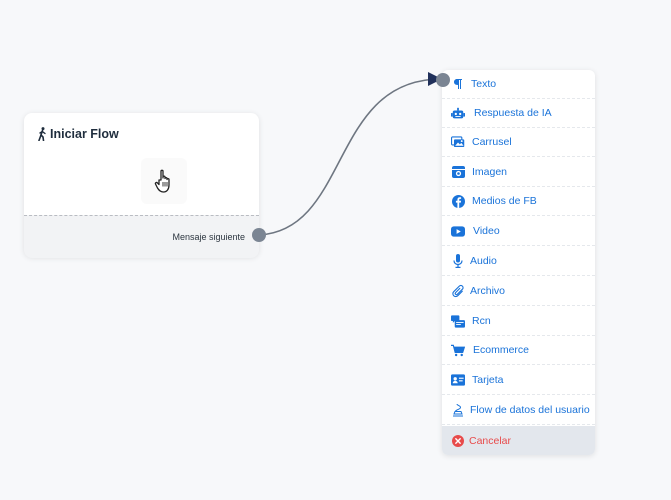 The height and width of the screenshot is (500, 671). What do you see at coordinates (488, 291) in the screenshot?
I see `menu-item-label: Archivo` at bounding box center [488, 291].